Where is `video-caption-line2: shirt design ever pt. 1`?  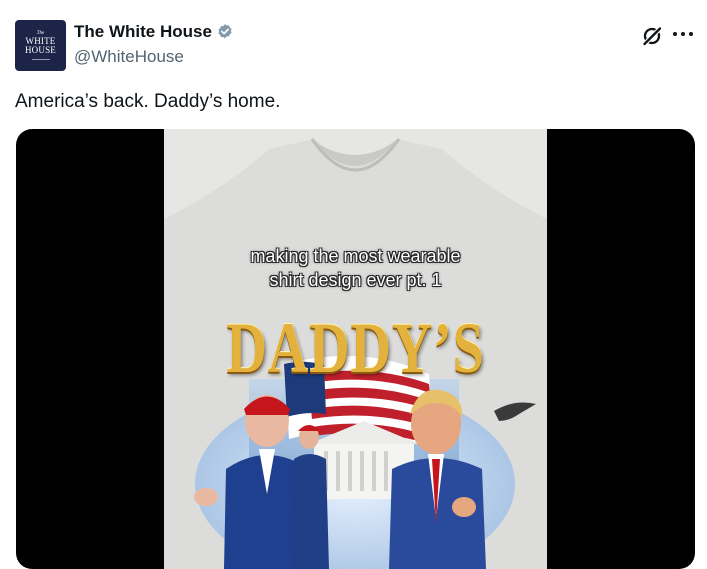
video-caption-line2: shirt design ever pt. 1 is located at coordinates (355, 280).